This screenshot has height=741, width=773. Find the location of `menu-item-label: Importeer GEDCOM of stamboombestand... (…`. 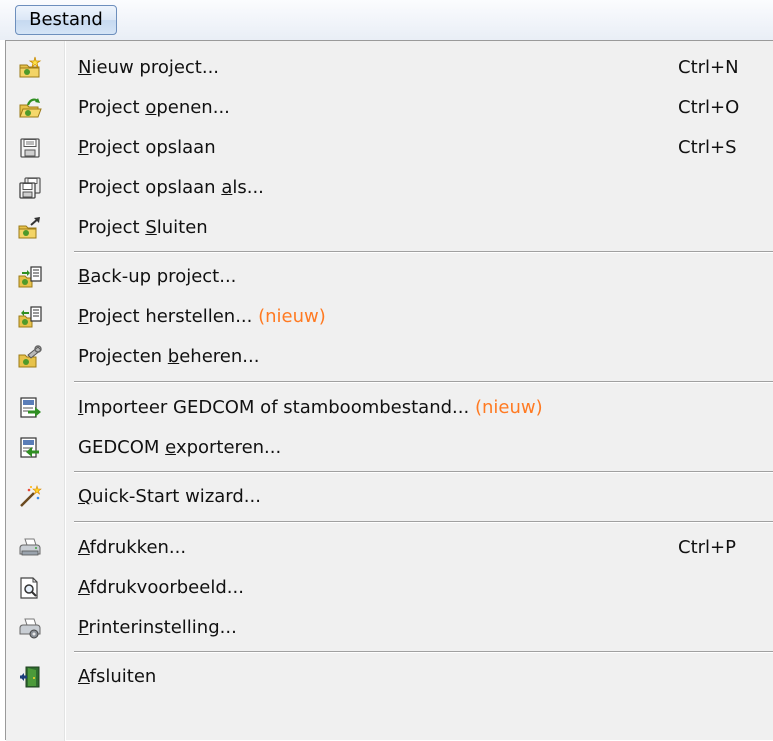

menu-item-label: Importeer GEDCOM of stamboombestand... (… is located at coordinates (310, 407).